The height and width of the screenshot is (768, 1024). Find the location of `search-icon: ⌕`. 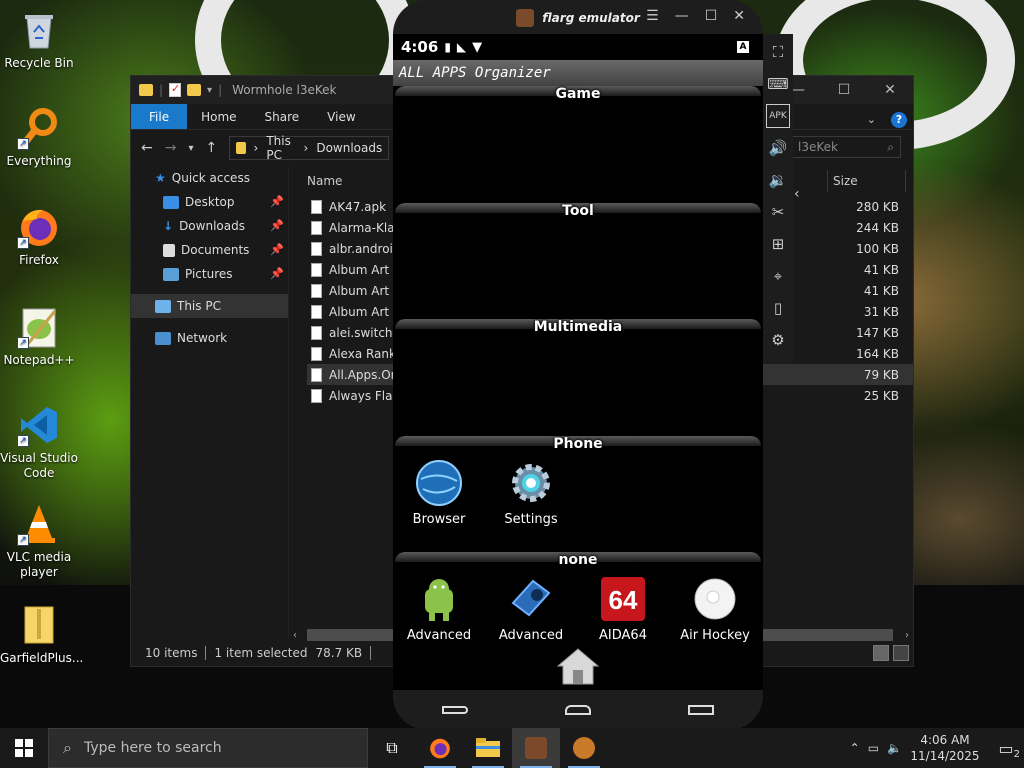

search-icon: ⌕ is located at coordinates (890, 146).